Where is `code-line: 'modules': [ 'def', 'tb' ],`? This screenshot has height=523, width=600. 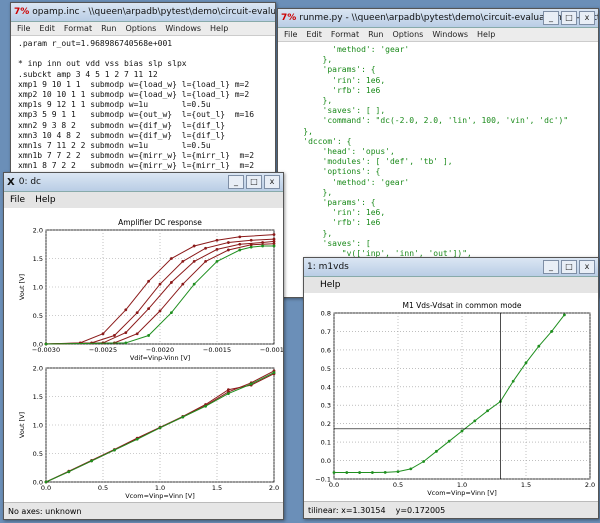 code-line: 'modules': [ 'def', 'tb' ], is located at coordinates (368, 162).